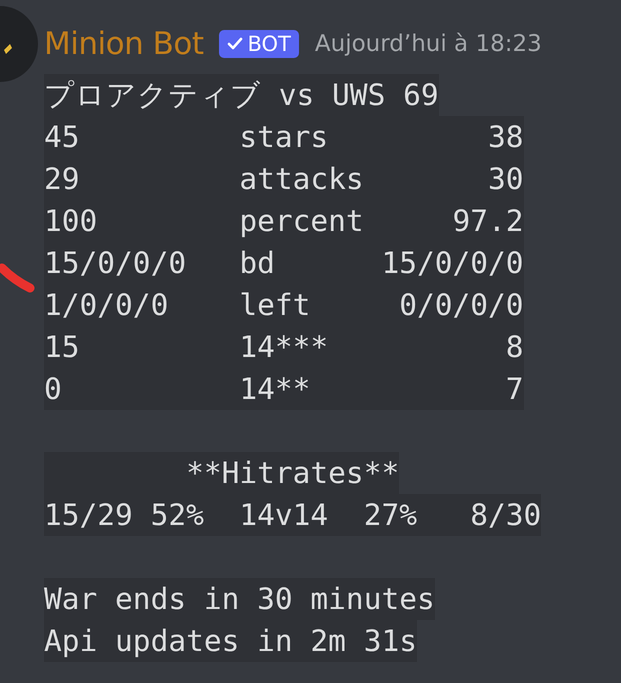  Describe the element at coordinates (428, 44) in the screenshot. I see `timestamp: Aujourd’hui à 18:23` at that location.